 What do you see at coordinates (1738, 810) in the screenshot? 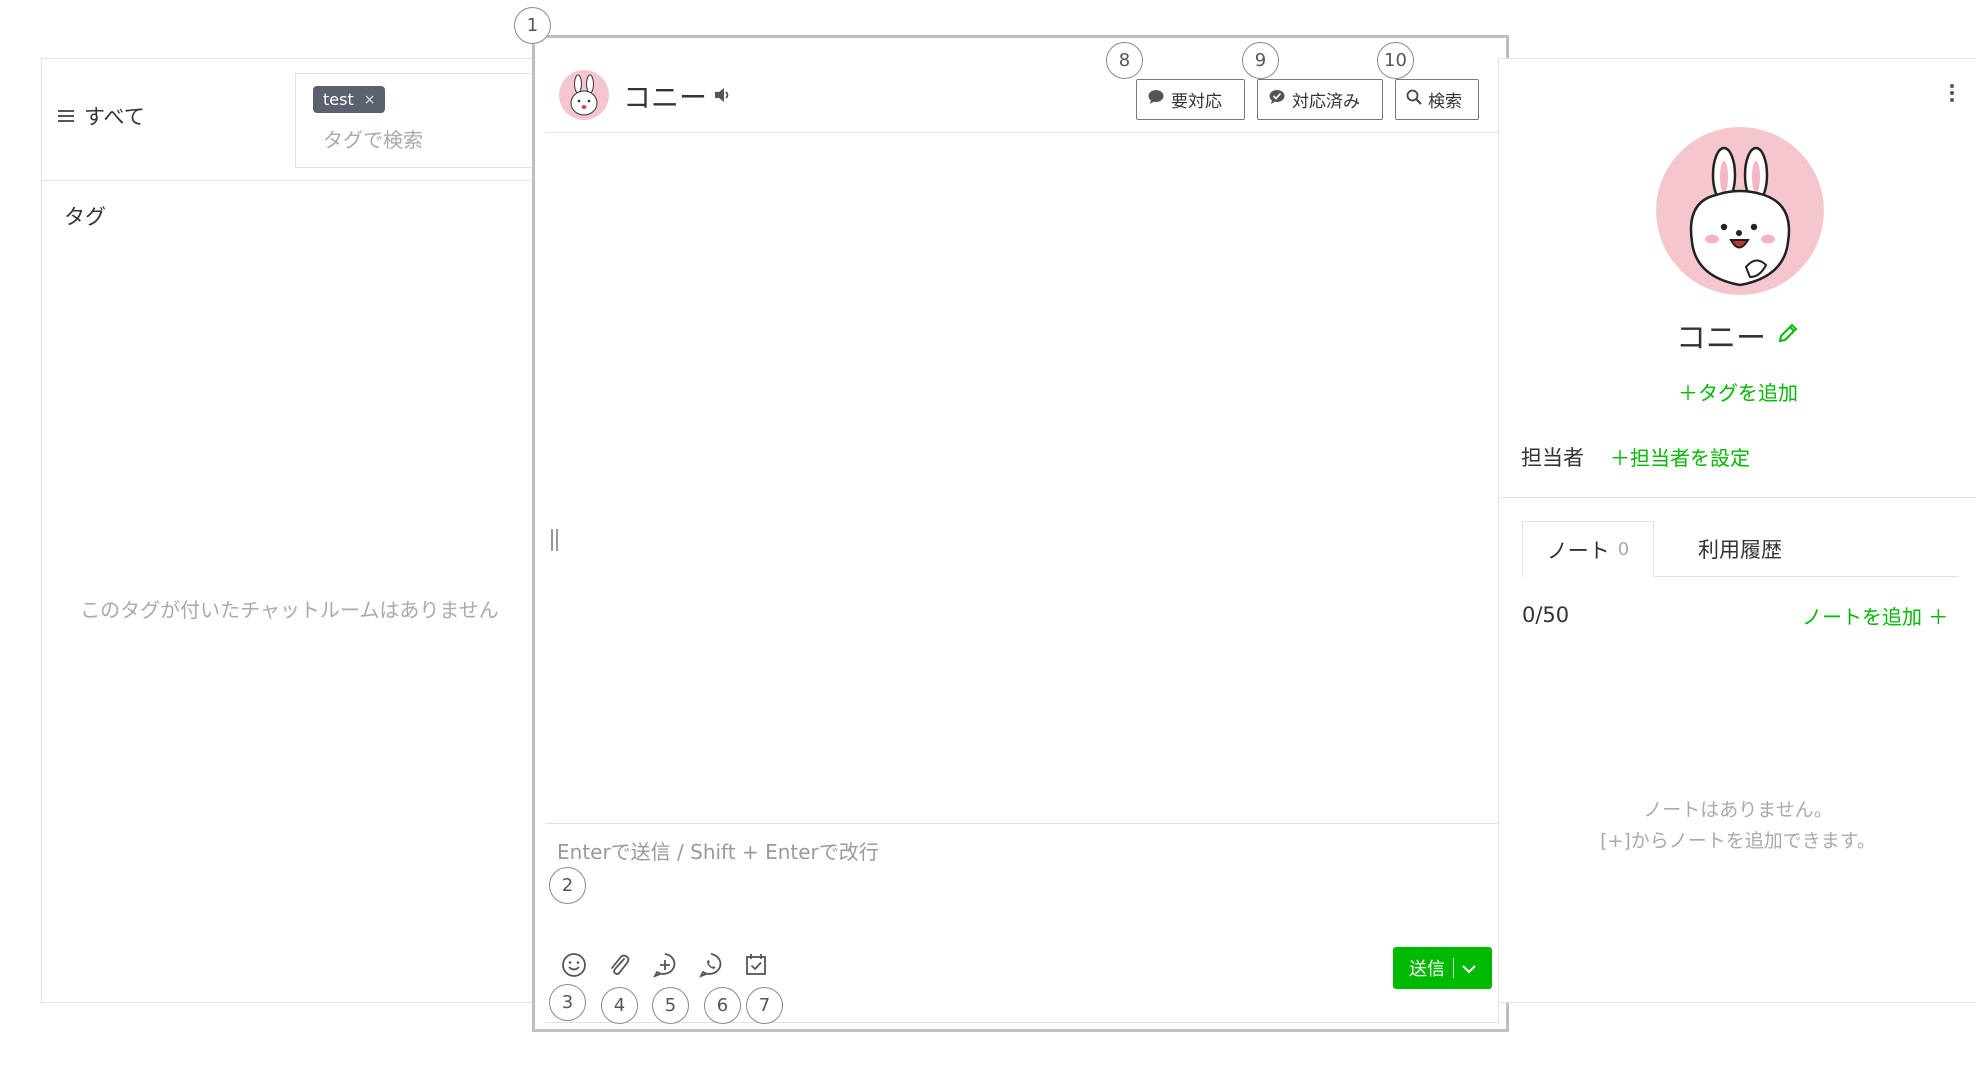
I see `empty-notes-line-1: ノートはありません。` at bounding box center [1738, 810].